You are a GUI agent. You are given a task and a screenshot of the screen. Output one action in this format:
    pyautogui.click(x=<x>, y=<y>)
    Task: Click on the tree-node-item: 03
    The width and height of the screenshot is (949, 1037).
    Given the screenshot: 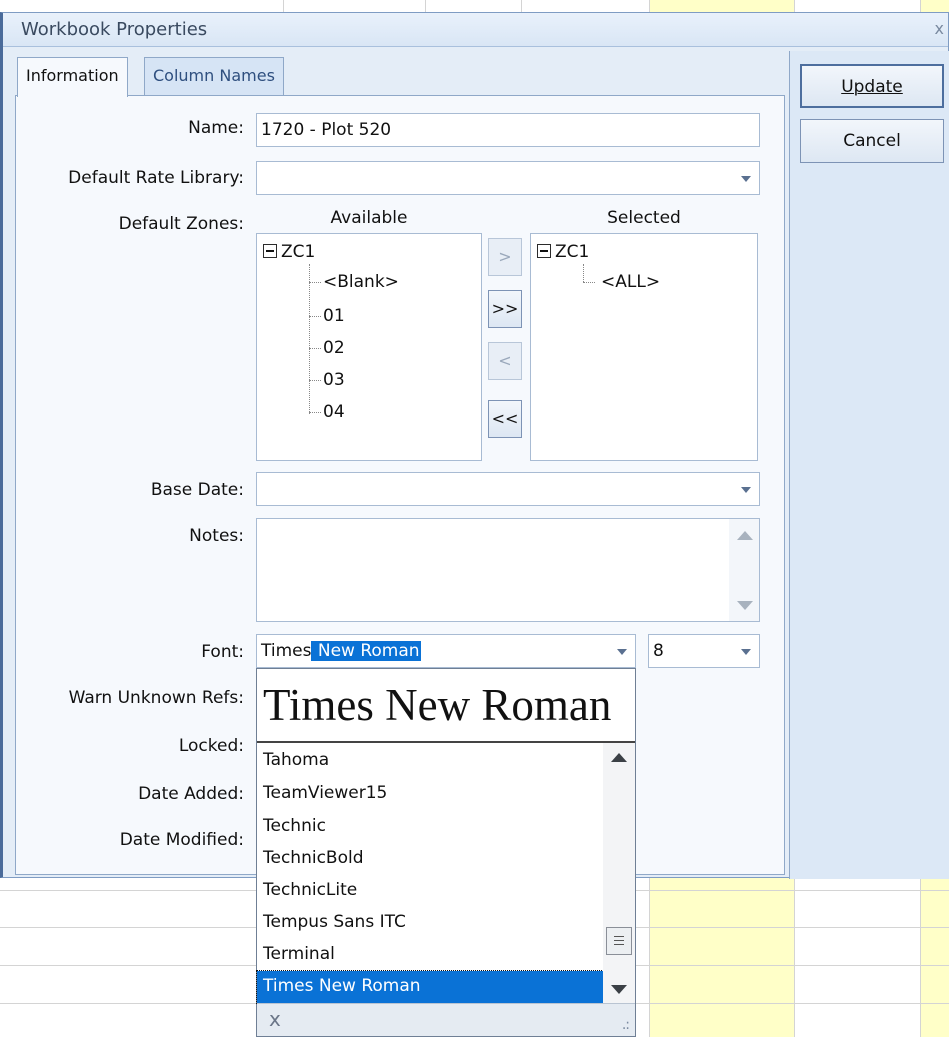 What is the action you would take?
    pyautogui.click(x=334, y=380)
    